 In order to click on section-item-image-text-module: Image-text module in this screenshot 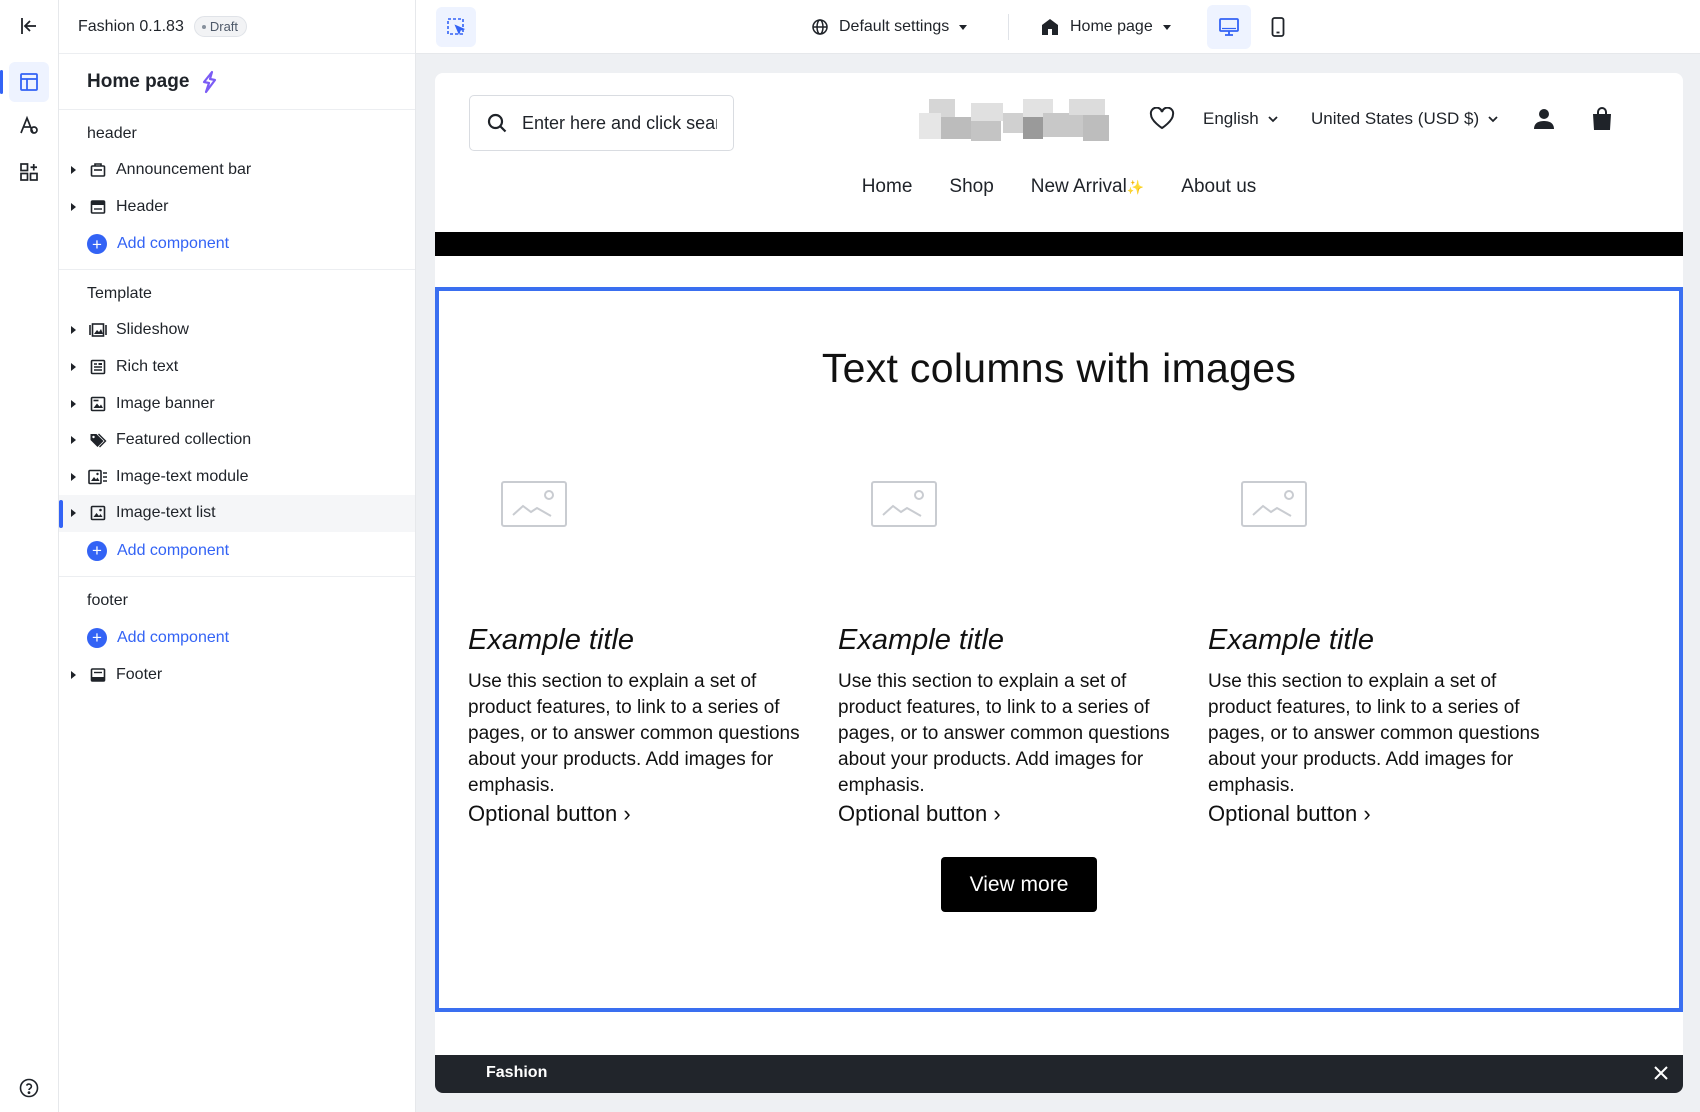, I will do `click(237, 477)`.